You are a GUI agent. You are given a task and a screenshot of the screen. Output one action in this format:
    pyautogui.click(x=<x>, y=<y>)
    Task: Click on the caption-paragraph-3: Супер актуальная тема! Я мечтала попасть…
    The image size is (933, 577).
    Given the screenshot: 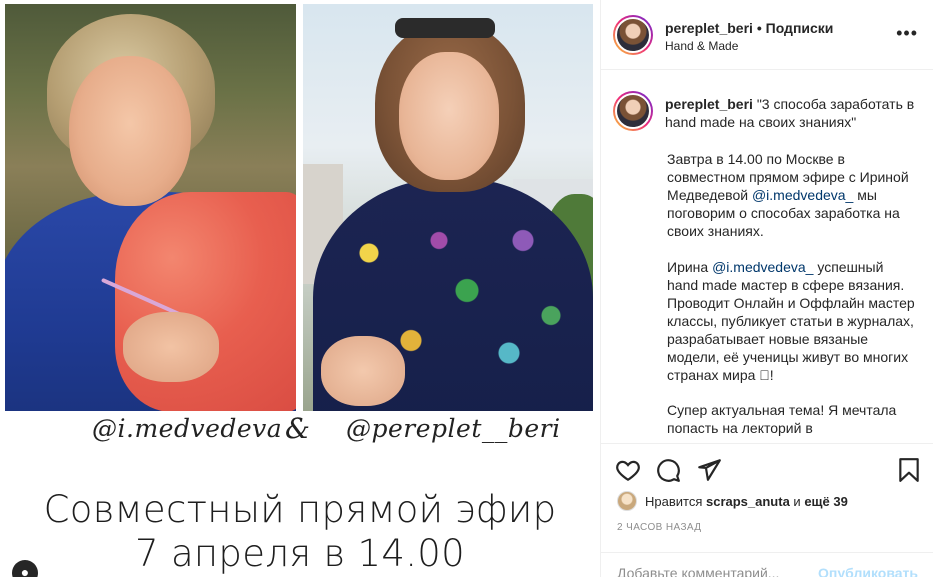 What is the action you would take?
    pyautogui.click(x=782, y=419)
    